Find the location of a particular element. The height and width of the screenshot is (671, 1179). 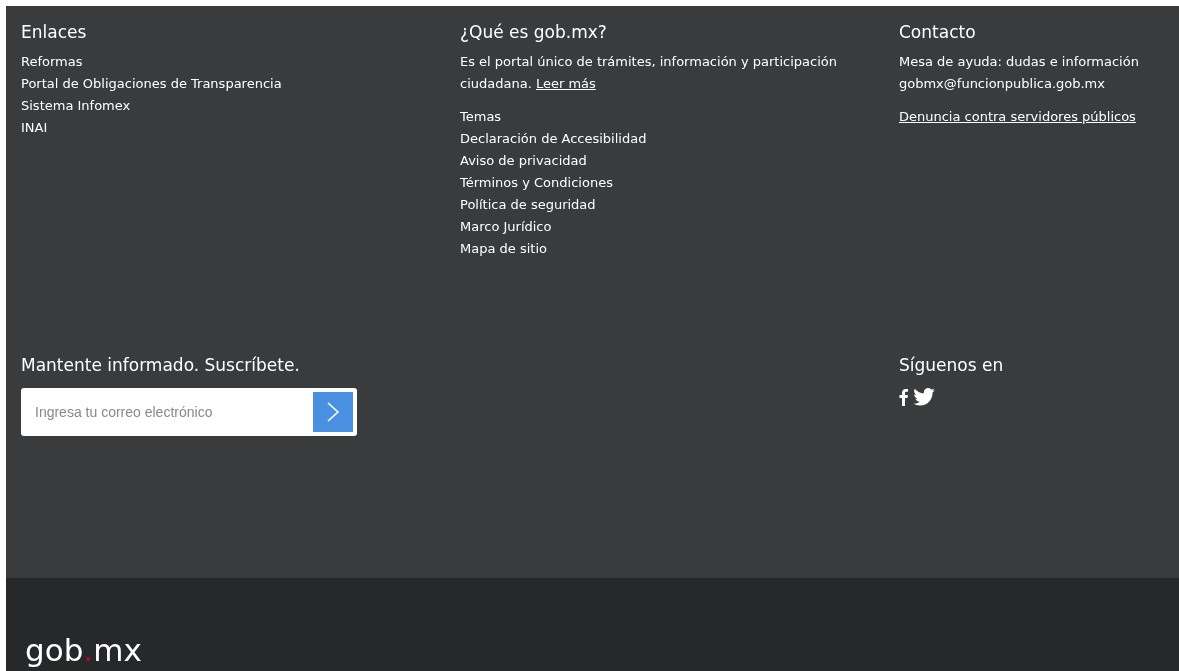

footer-link: Términos y Condiciones is located at coordinates (536, 183).